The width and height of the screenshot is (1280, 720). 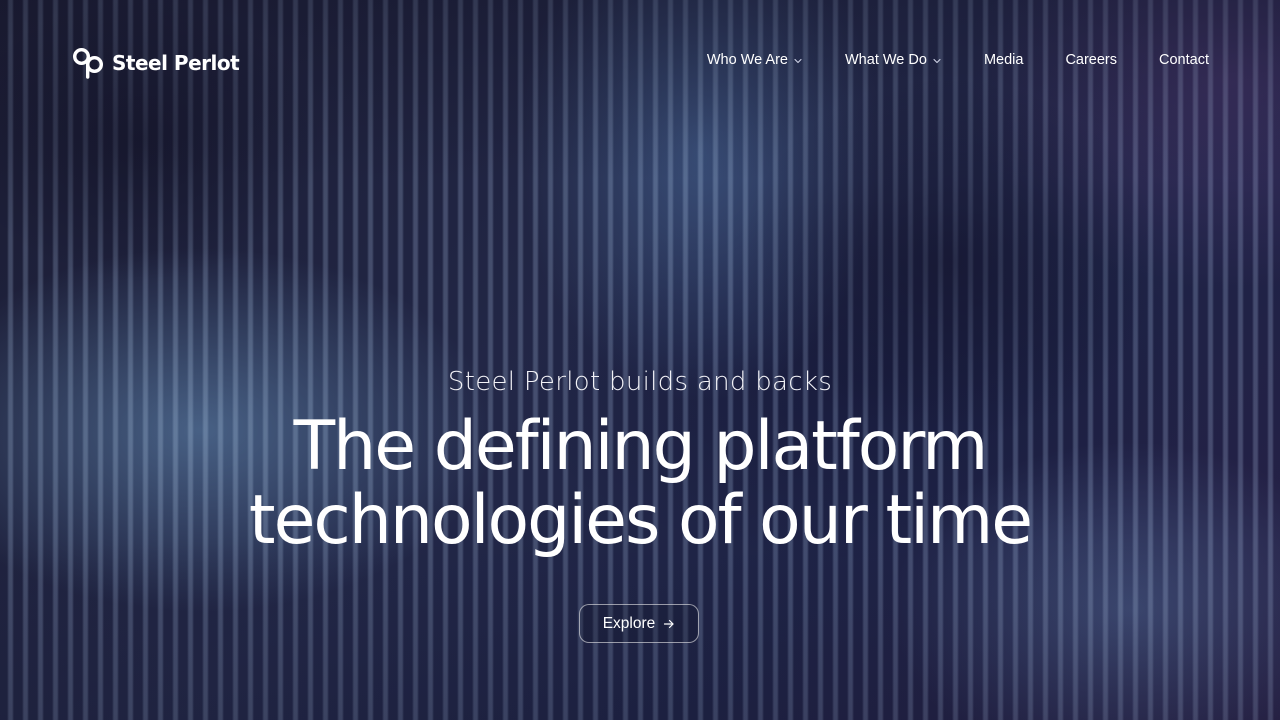 I want to click on hero-headline-line-1: The defining platform, so click(x=641, y=446).